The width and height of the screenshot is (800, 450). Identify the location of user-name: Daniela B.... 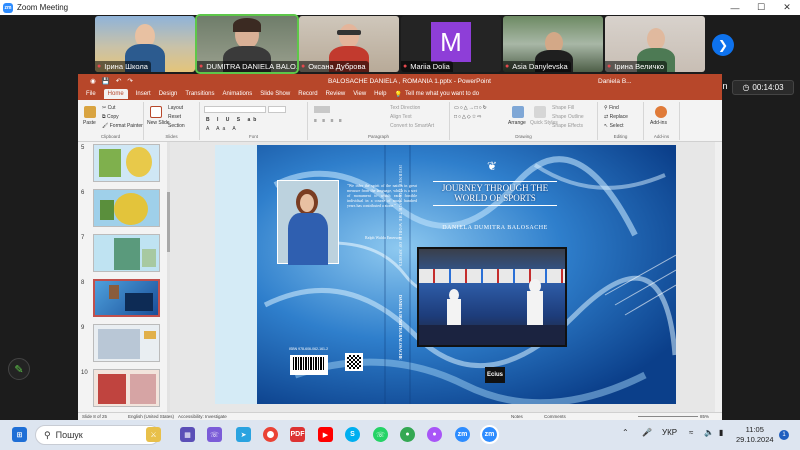
(615, 81).